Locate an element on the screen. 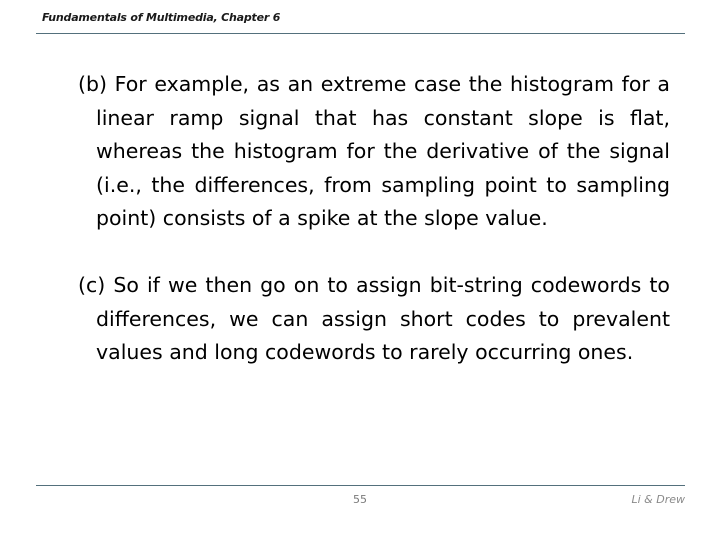  attribution-label: Li & Drew is located at coordinates (658, 499).